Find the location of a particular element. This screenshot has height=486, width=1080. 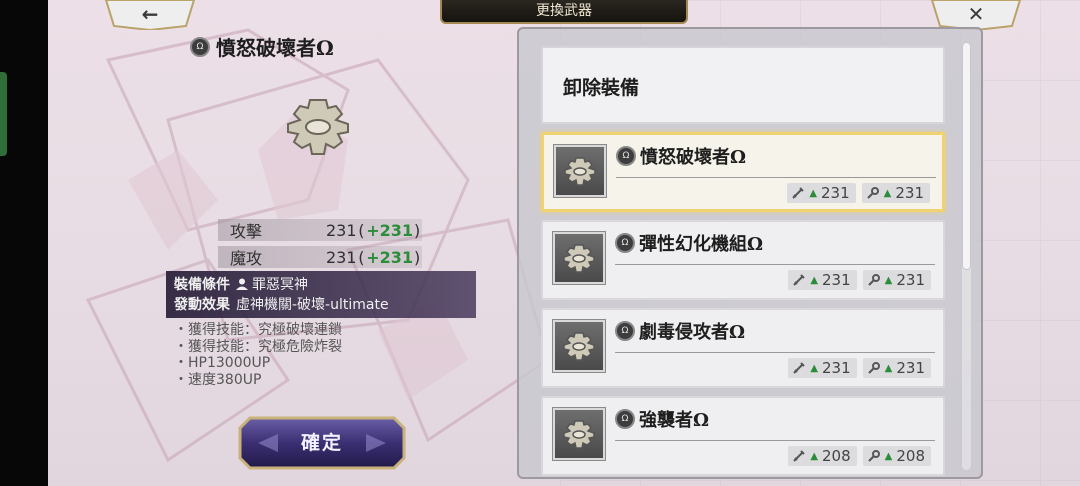

weapon-name: 憤怒破壞者Ω is located at coordinates (275, 48).